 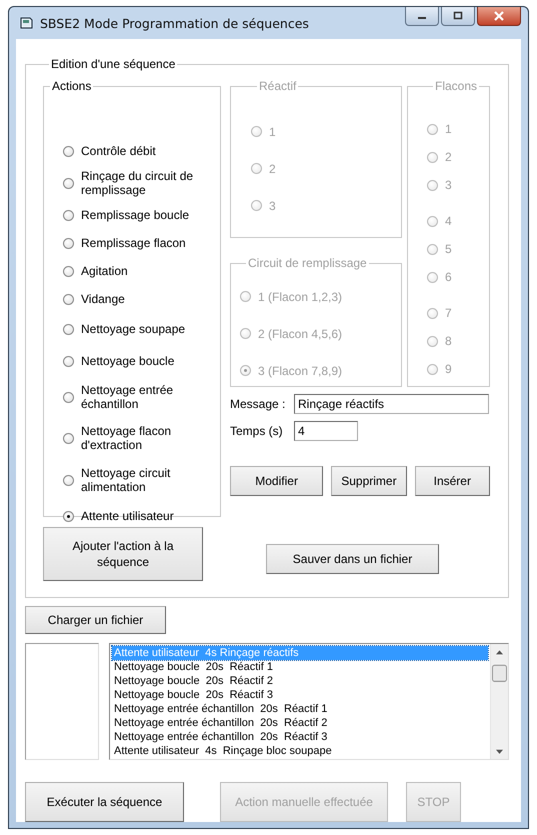 I want to click on radio-label: Agitation, so click(x=104, y=271).